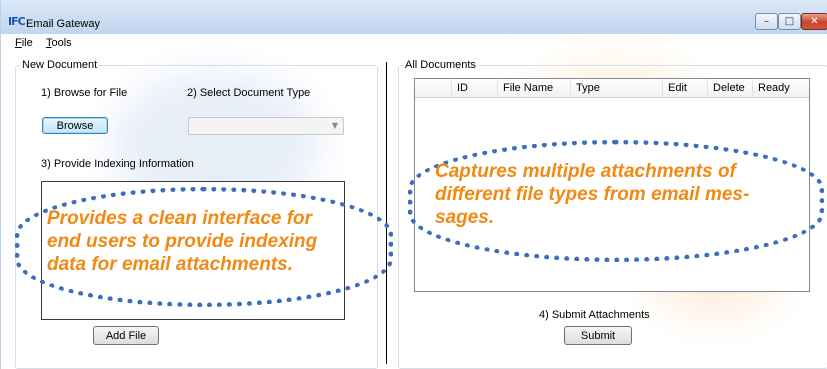 The height and width of the screenshot is (369, 827). I want to click on column-header-edit: Edit, so click(685, 88).